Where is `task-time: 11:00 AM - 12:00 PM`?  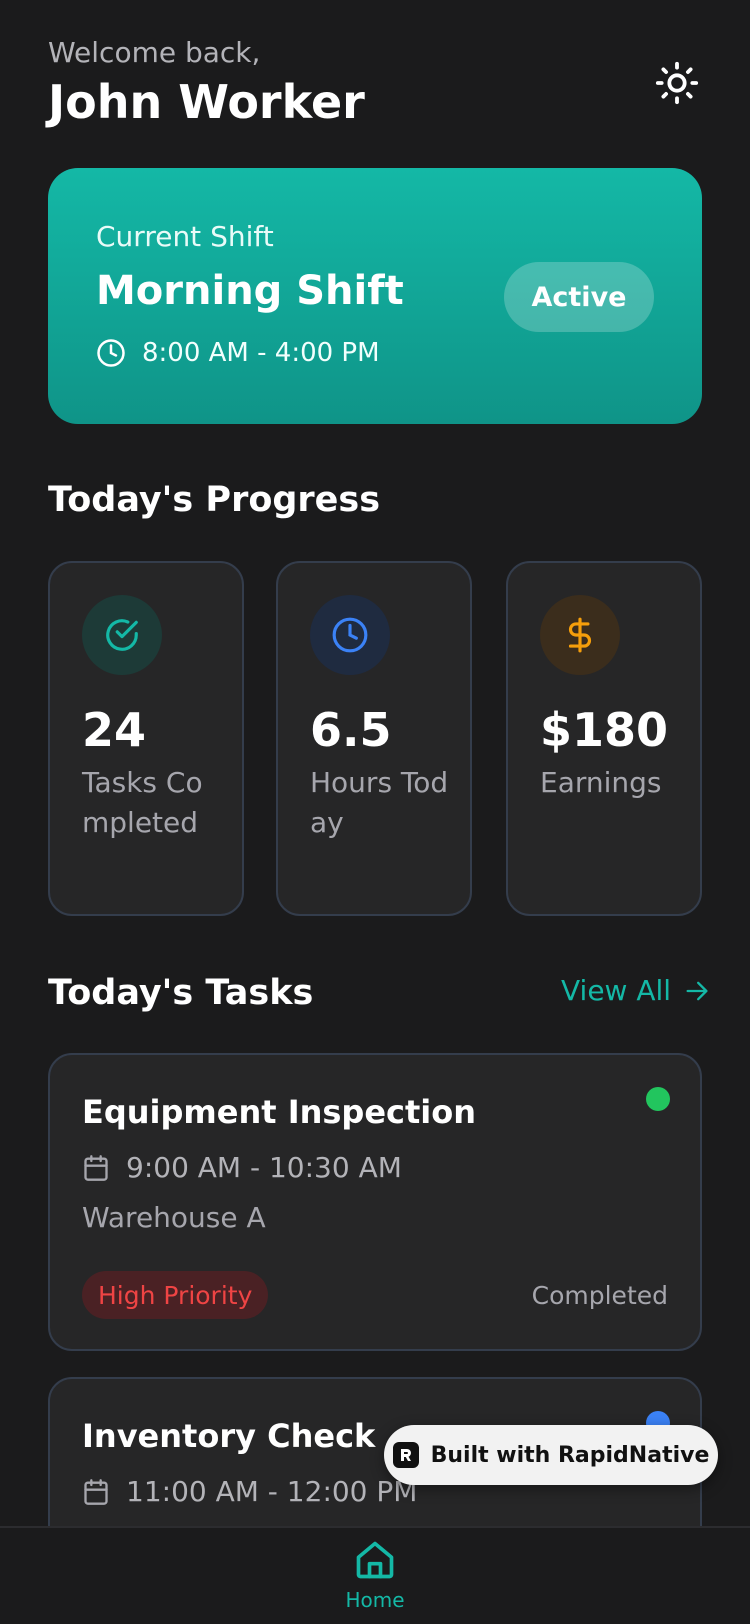
task-time: 11:00 AM - 12:00 PM is located at coordinates (272, 1491).